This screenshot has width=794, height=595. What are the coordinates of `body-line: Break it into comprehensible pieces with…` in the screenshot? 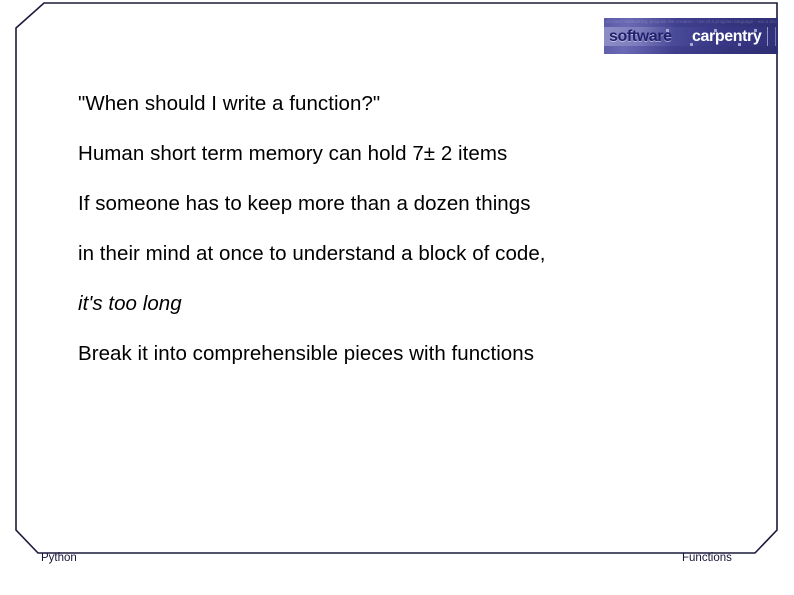 It's located at (306, 353).